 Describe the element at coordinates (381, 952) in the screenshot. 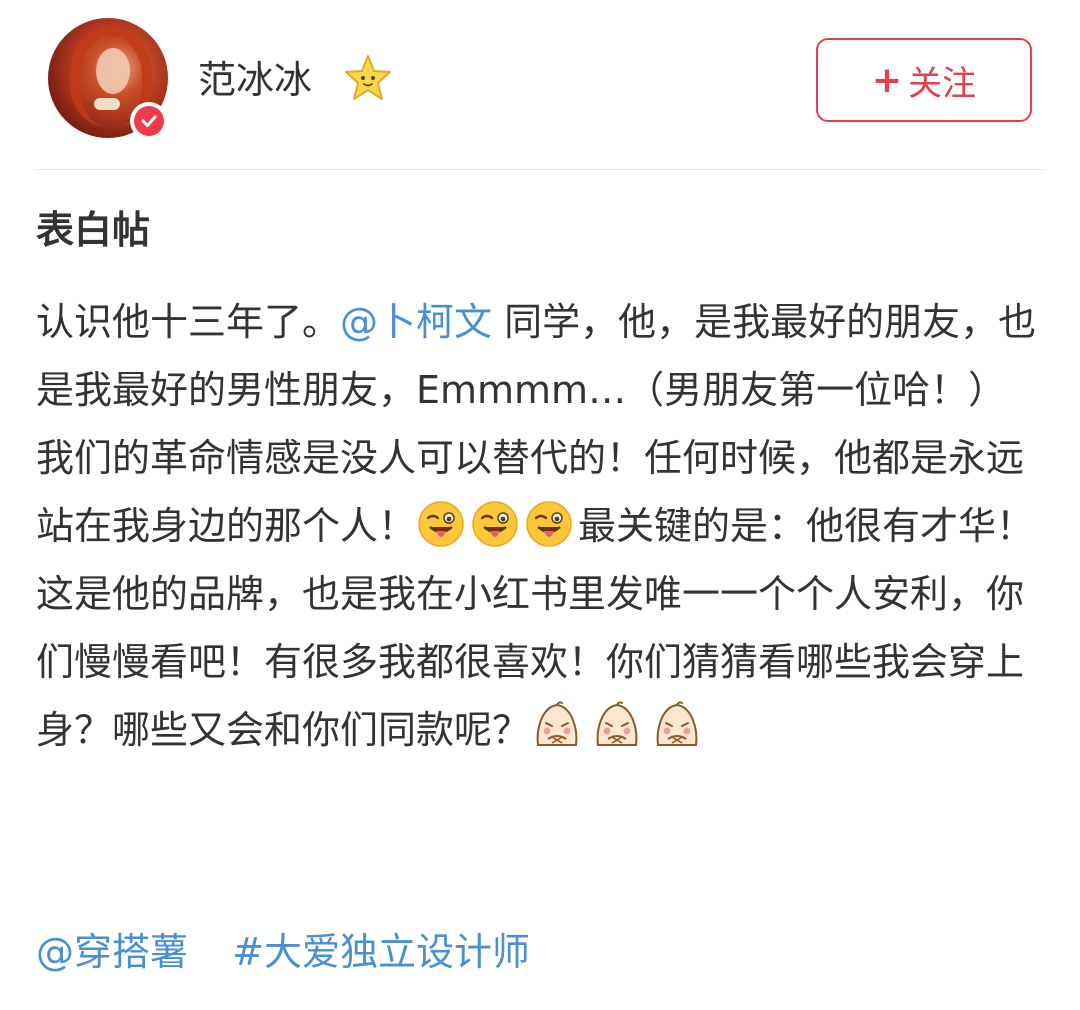

I see `hashtag: #大爱独立设计师` at that location.